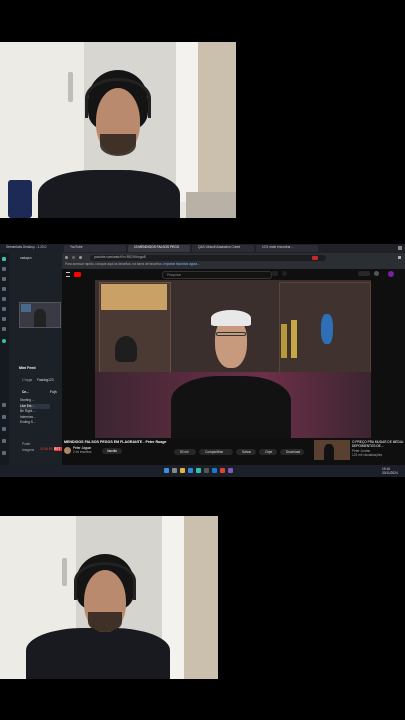 The image size is (405, 720). What do you see at coordinates (268, 452) in the screenshot?
I see `clip-button: Clipe` at bounding box center [268, 452].